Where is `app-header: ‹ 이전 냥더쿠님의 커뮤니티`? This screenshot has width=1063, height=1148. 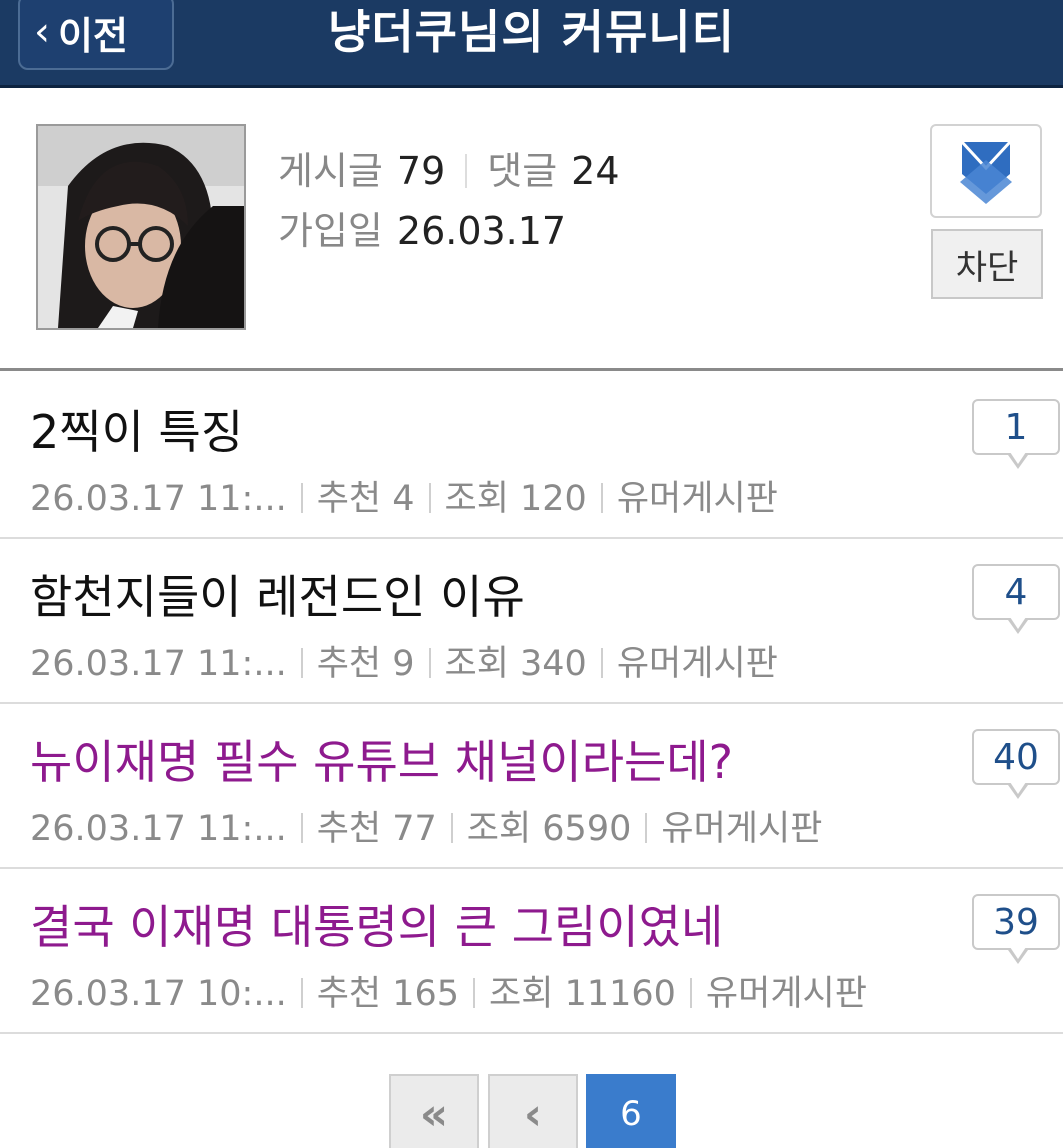 app-header: ‹ 이전 냥더쿠님의 커뮤니티 is located at coordinates (531, 44).